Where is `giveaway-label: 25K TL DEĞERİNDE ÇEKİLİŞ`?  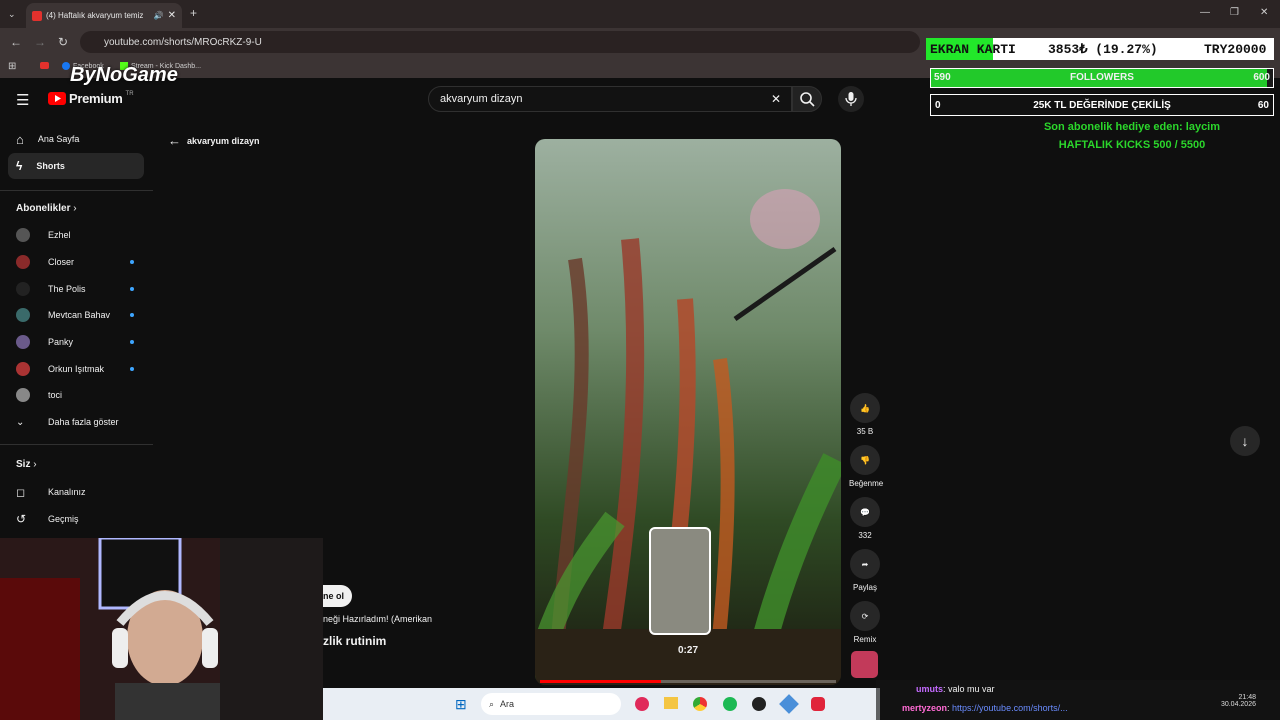
giveaway-label: 25K TL DEĞERİNDE ÇEKİLİŞ is located at coordinates (1102, 105).